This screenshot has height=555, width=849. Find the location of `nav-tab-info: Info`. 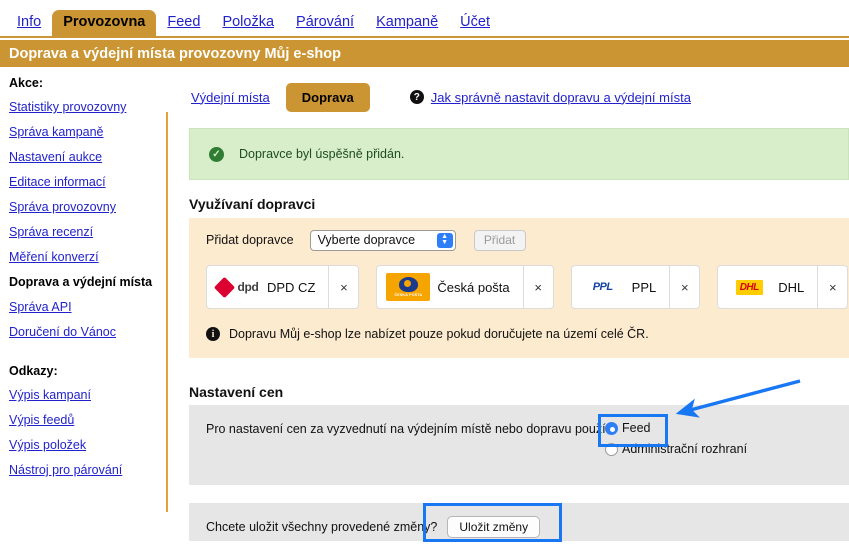

nav-tab-info: Info is located at coordinates (29, 23).